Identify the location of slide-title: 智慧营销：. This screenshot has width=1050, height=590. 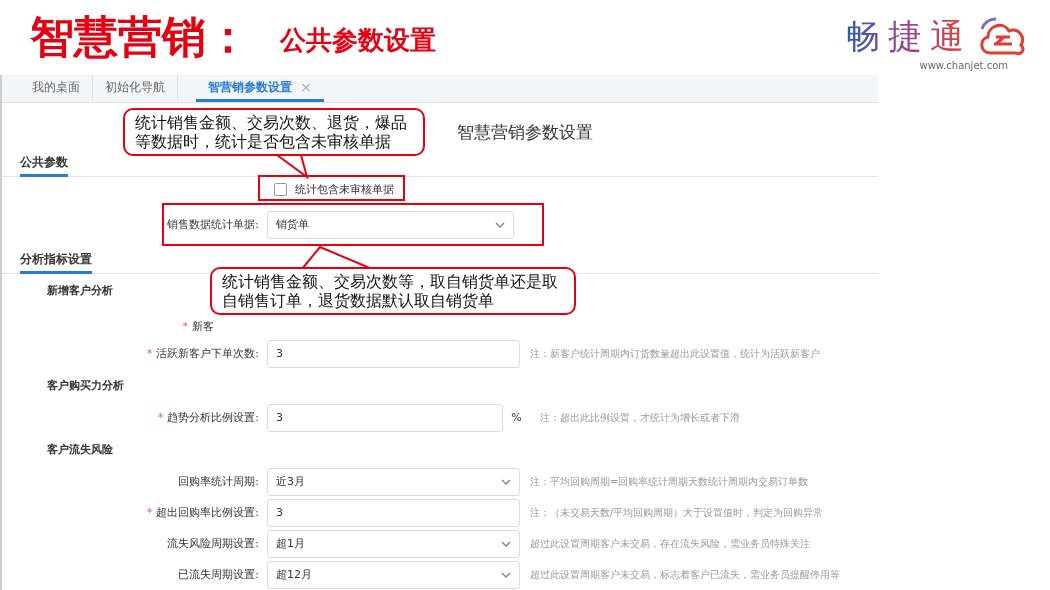
(140, 37).